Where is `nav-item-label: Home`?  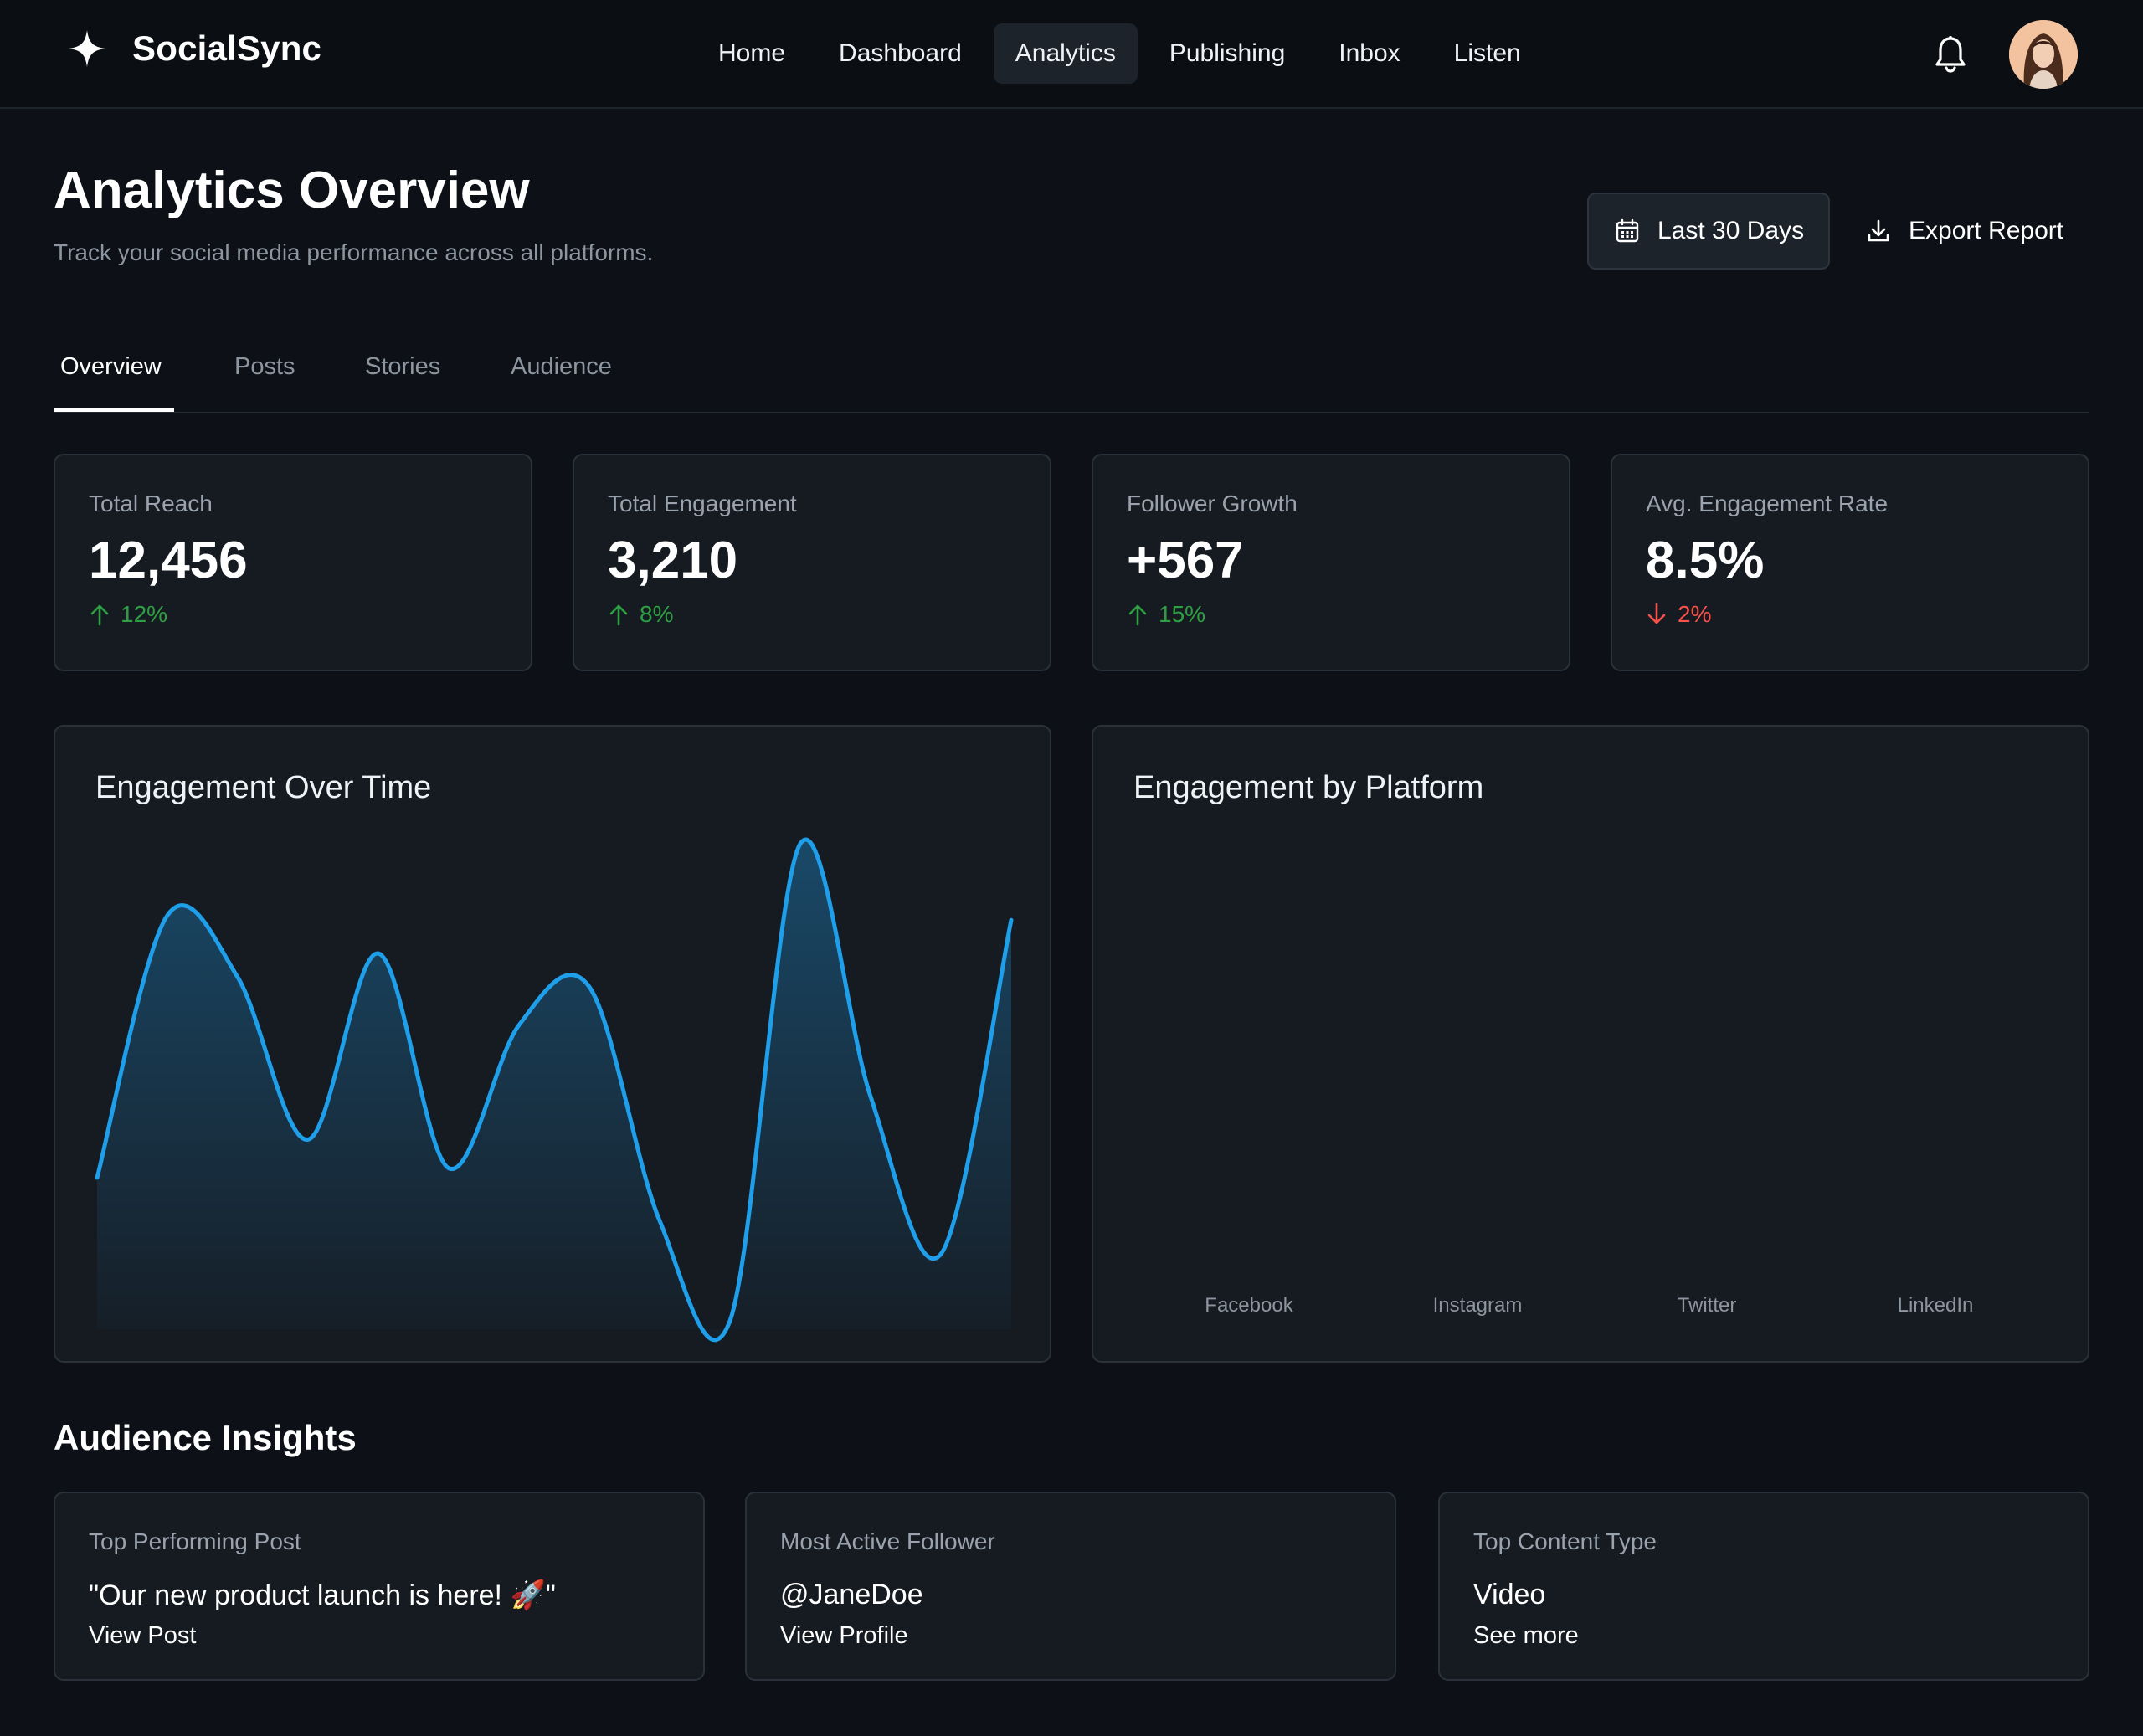 nav-item-label: Home is located at coordinates (752, 53).